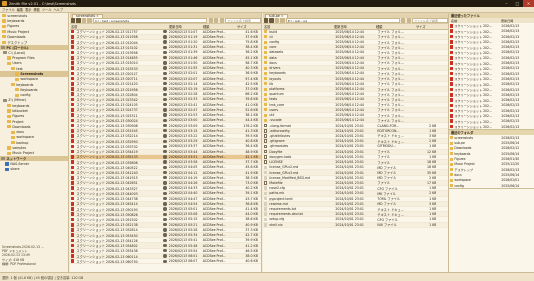 The height and width of the screenshot is (281, 534). Describe the element at coordinates (20, 9) in the screenshot. I see `menu-edit: 編集` at that location.